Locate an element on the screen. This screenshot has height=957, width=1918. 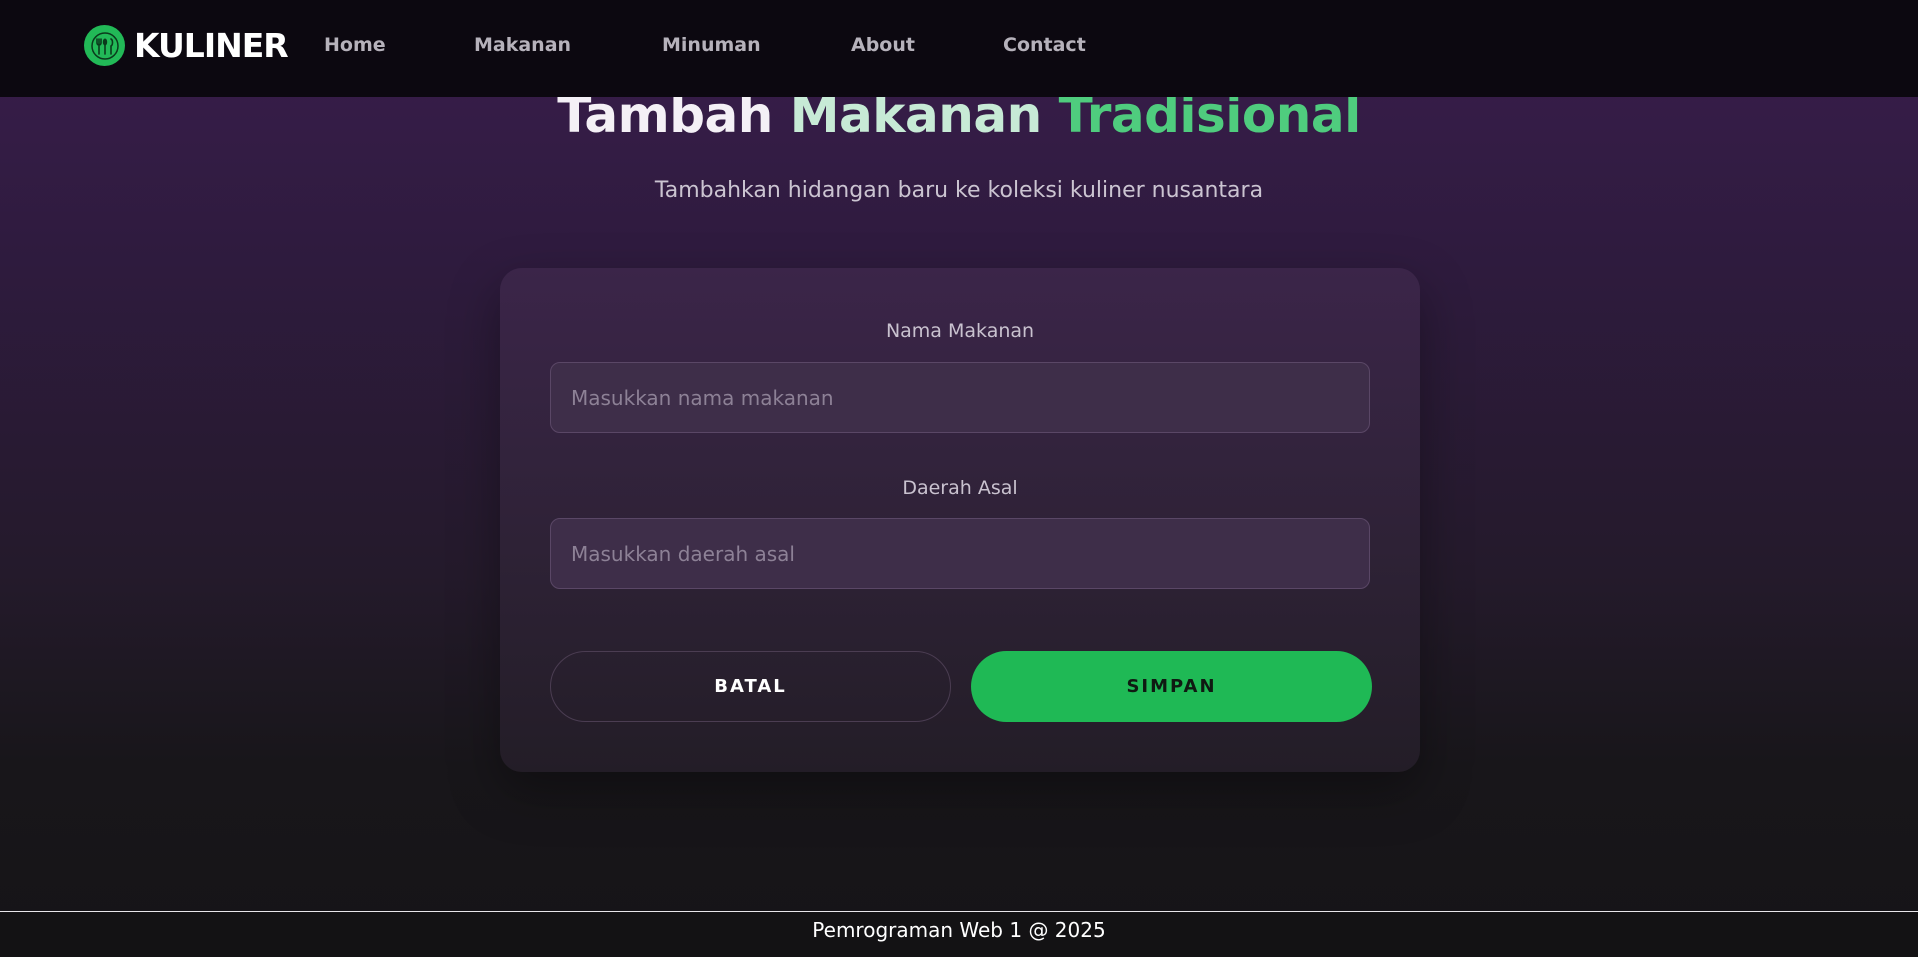
footer-text: Pemrograman Web 1 @ 2025 is located at coordinates (959, 930).